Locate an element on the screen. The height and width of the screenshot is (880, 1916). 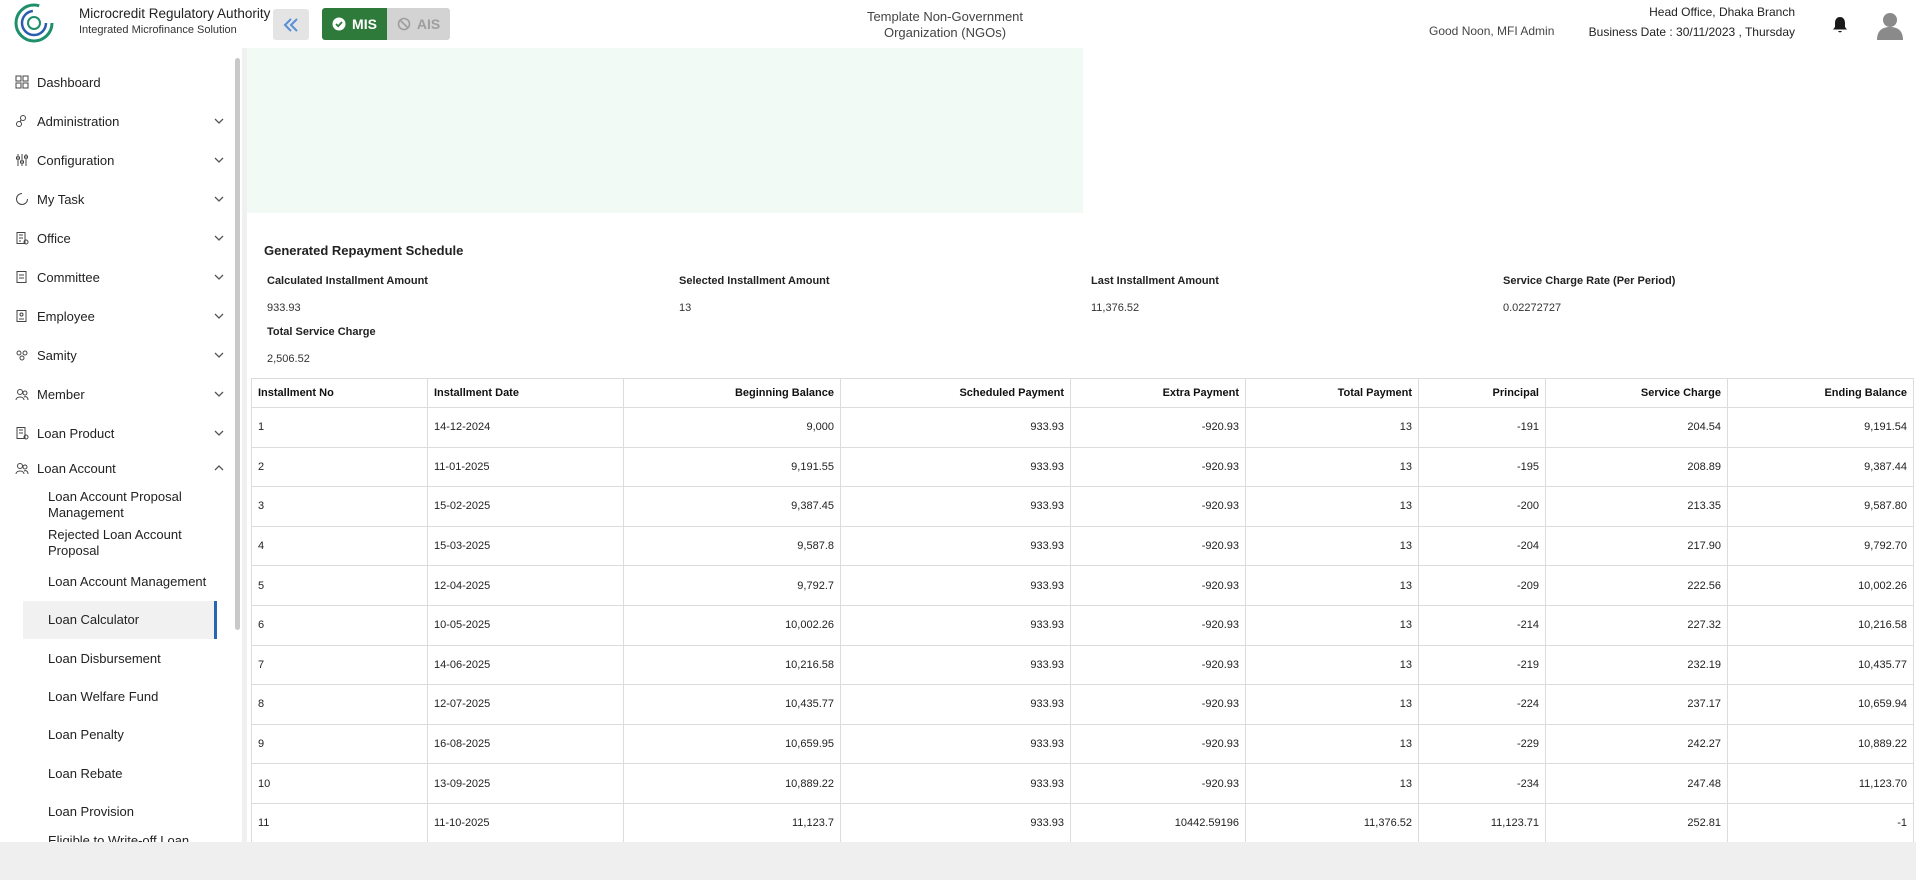
submenu-loan-rebate: Loan Rebate is located at coordinates (120, 774).